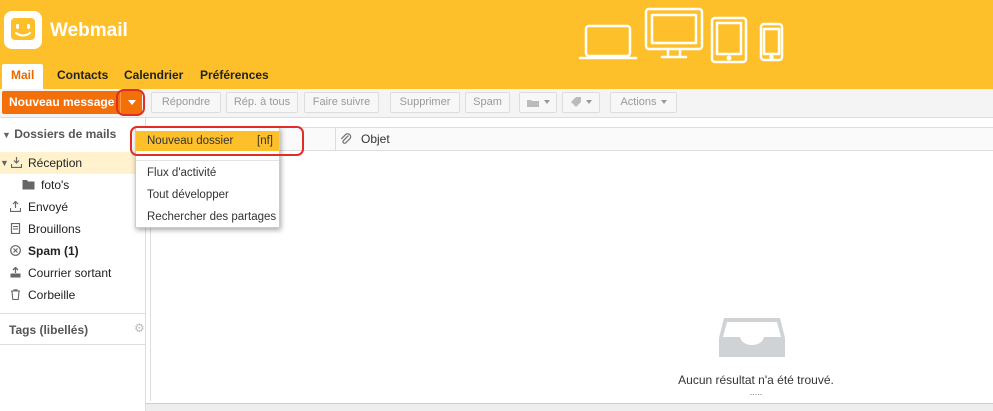  I want to click on new-message-label: Nouveau message, so click(62, 102).